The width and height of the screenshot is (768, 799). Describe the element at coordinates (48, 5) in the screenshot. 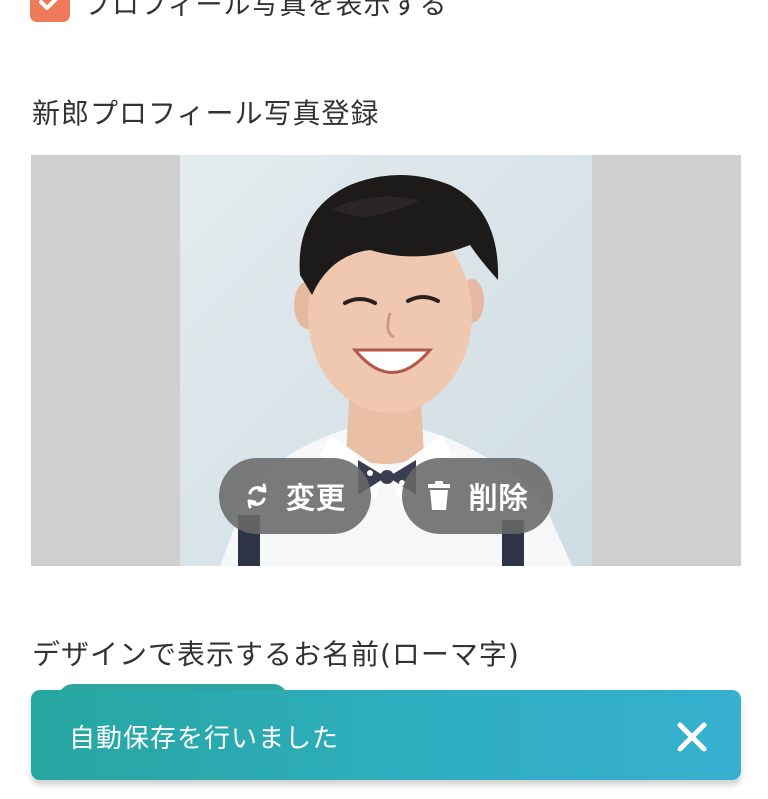

I see `checkmark-icon` at that location.